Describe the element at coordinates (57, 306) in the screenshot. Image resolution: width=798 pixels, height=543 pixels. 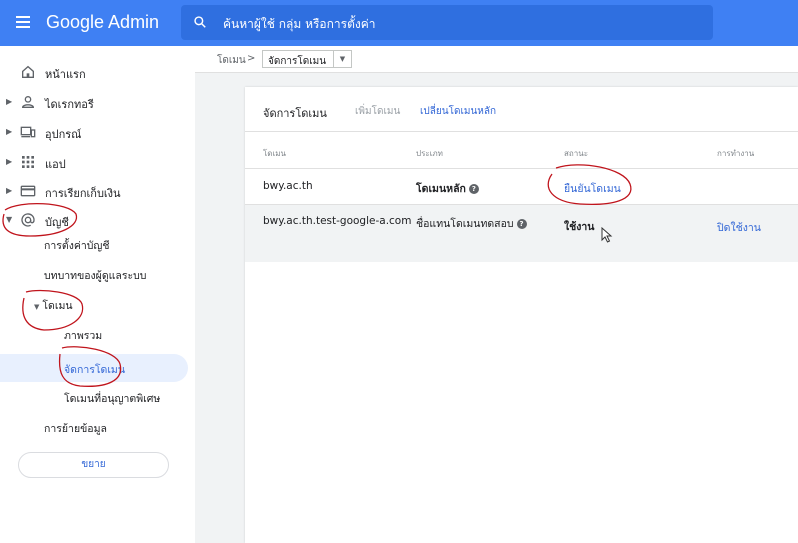
I see `sidebar-item-label: โดเมน` at that location.